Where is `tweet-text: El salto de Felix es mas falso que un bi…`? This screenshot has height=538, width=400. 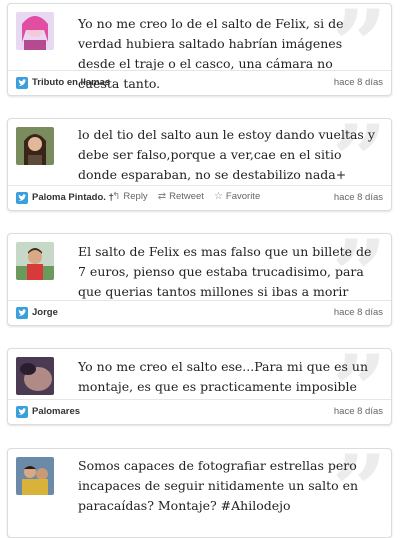
tweet-text: El salto de Felix es mas falso que un bi… is located at coordinates (225, 271).